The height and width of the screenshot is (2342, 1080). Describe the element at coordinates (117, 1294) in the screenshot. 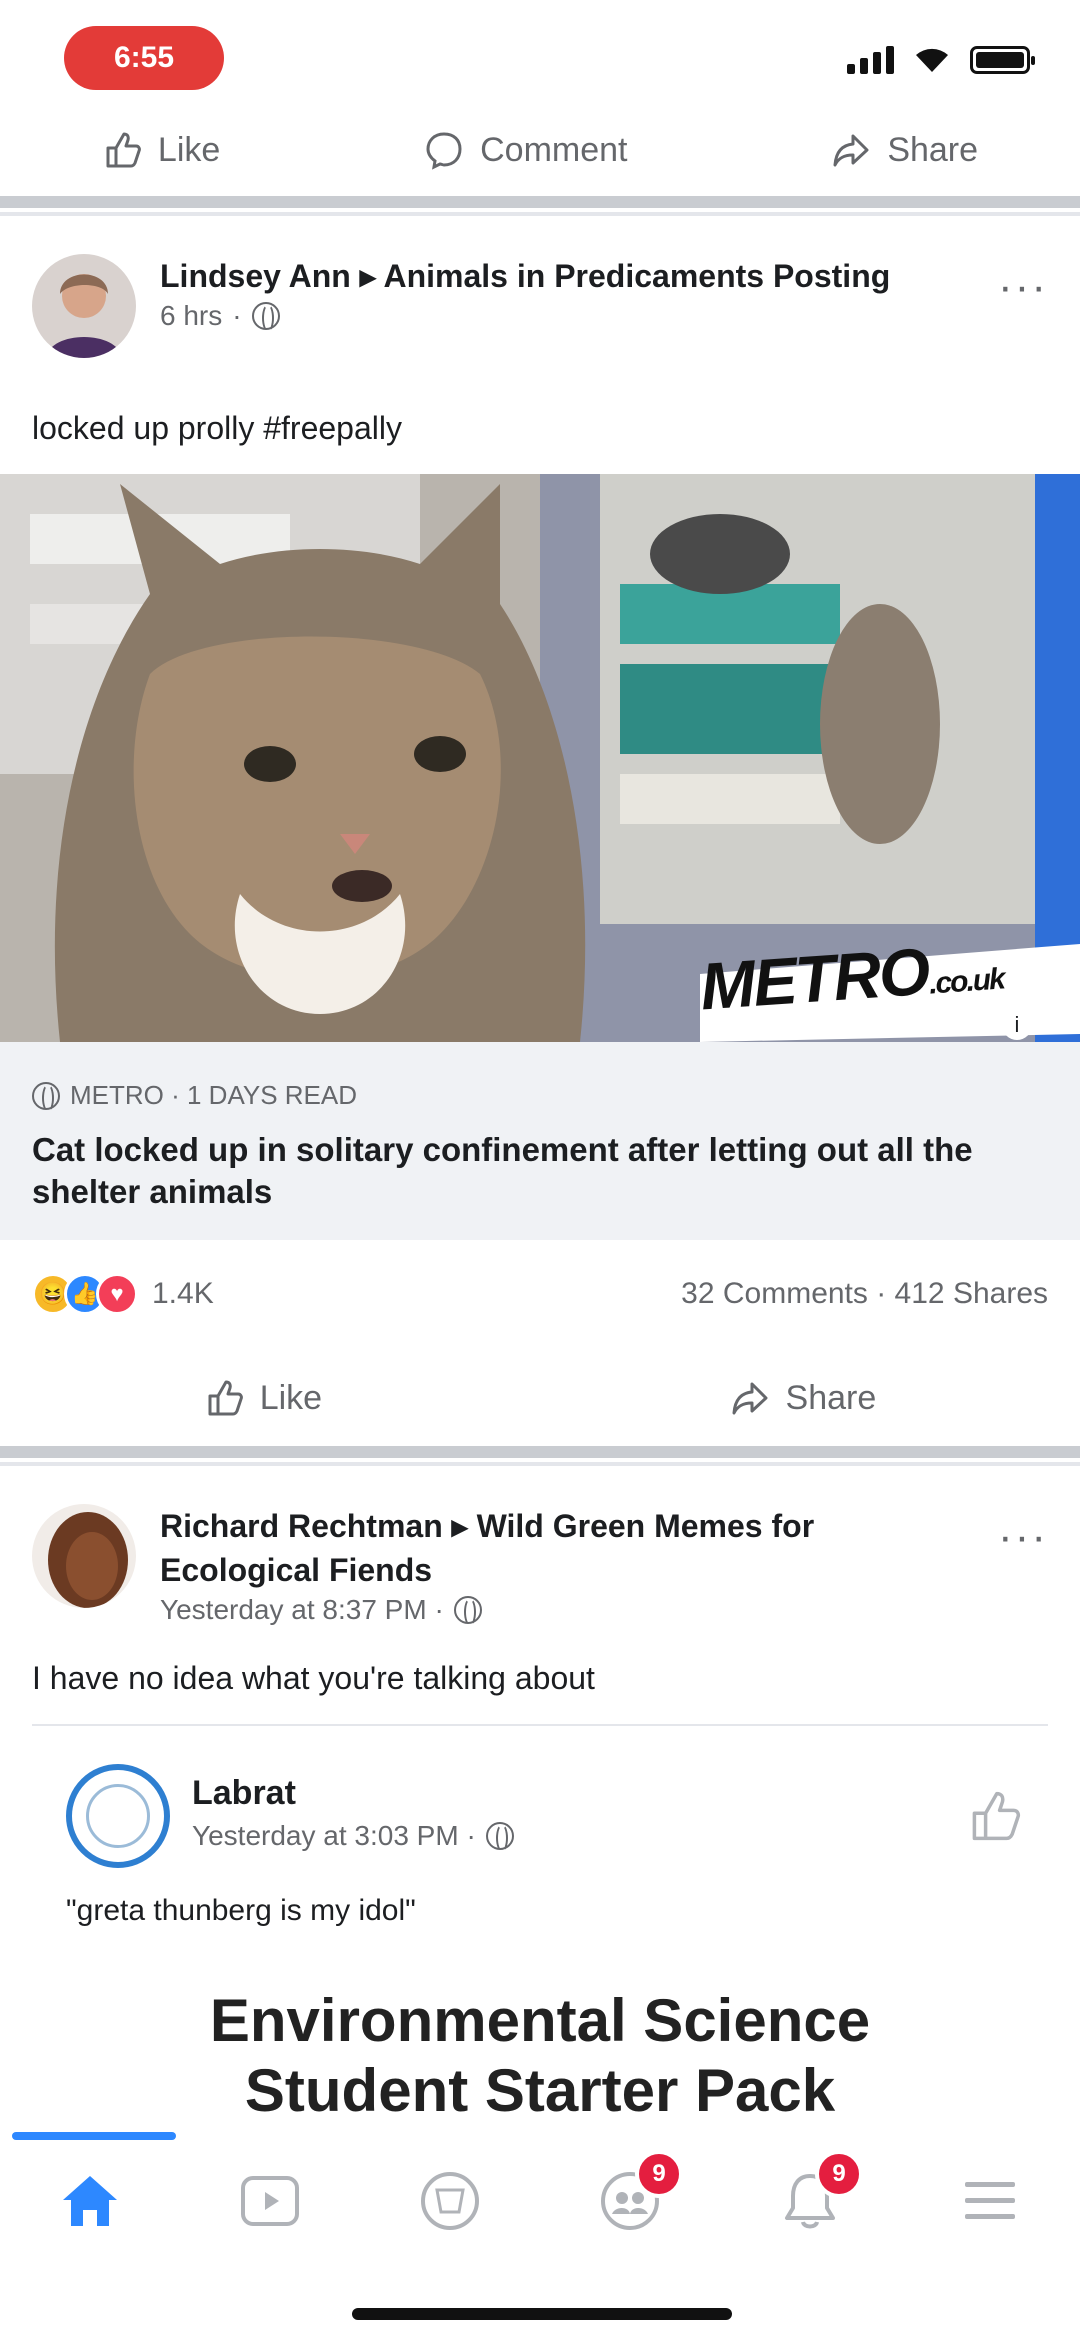

I see `love-reaction-icon: ♥` at that location.